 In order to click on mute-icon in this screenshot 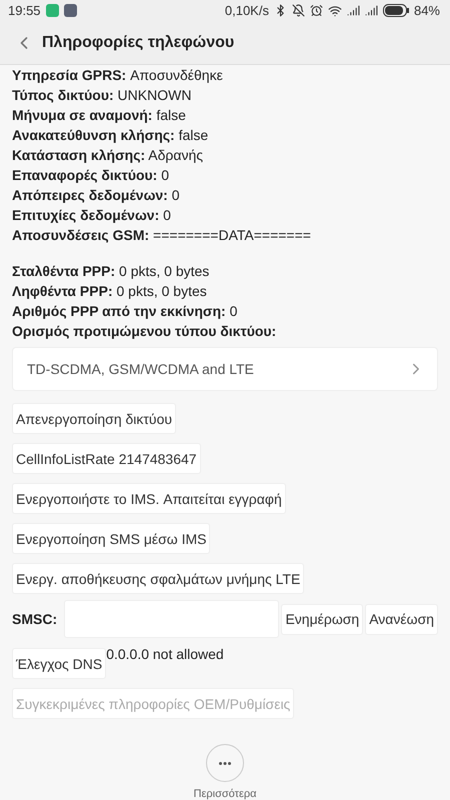, I will do `click(298, 11)`.